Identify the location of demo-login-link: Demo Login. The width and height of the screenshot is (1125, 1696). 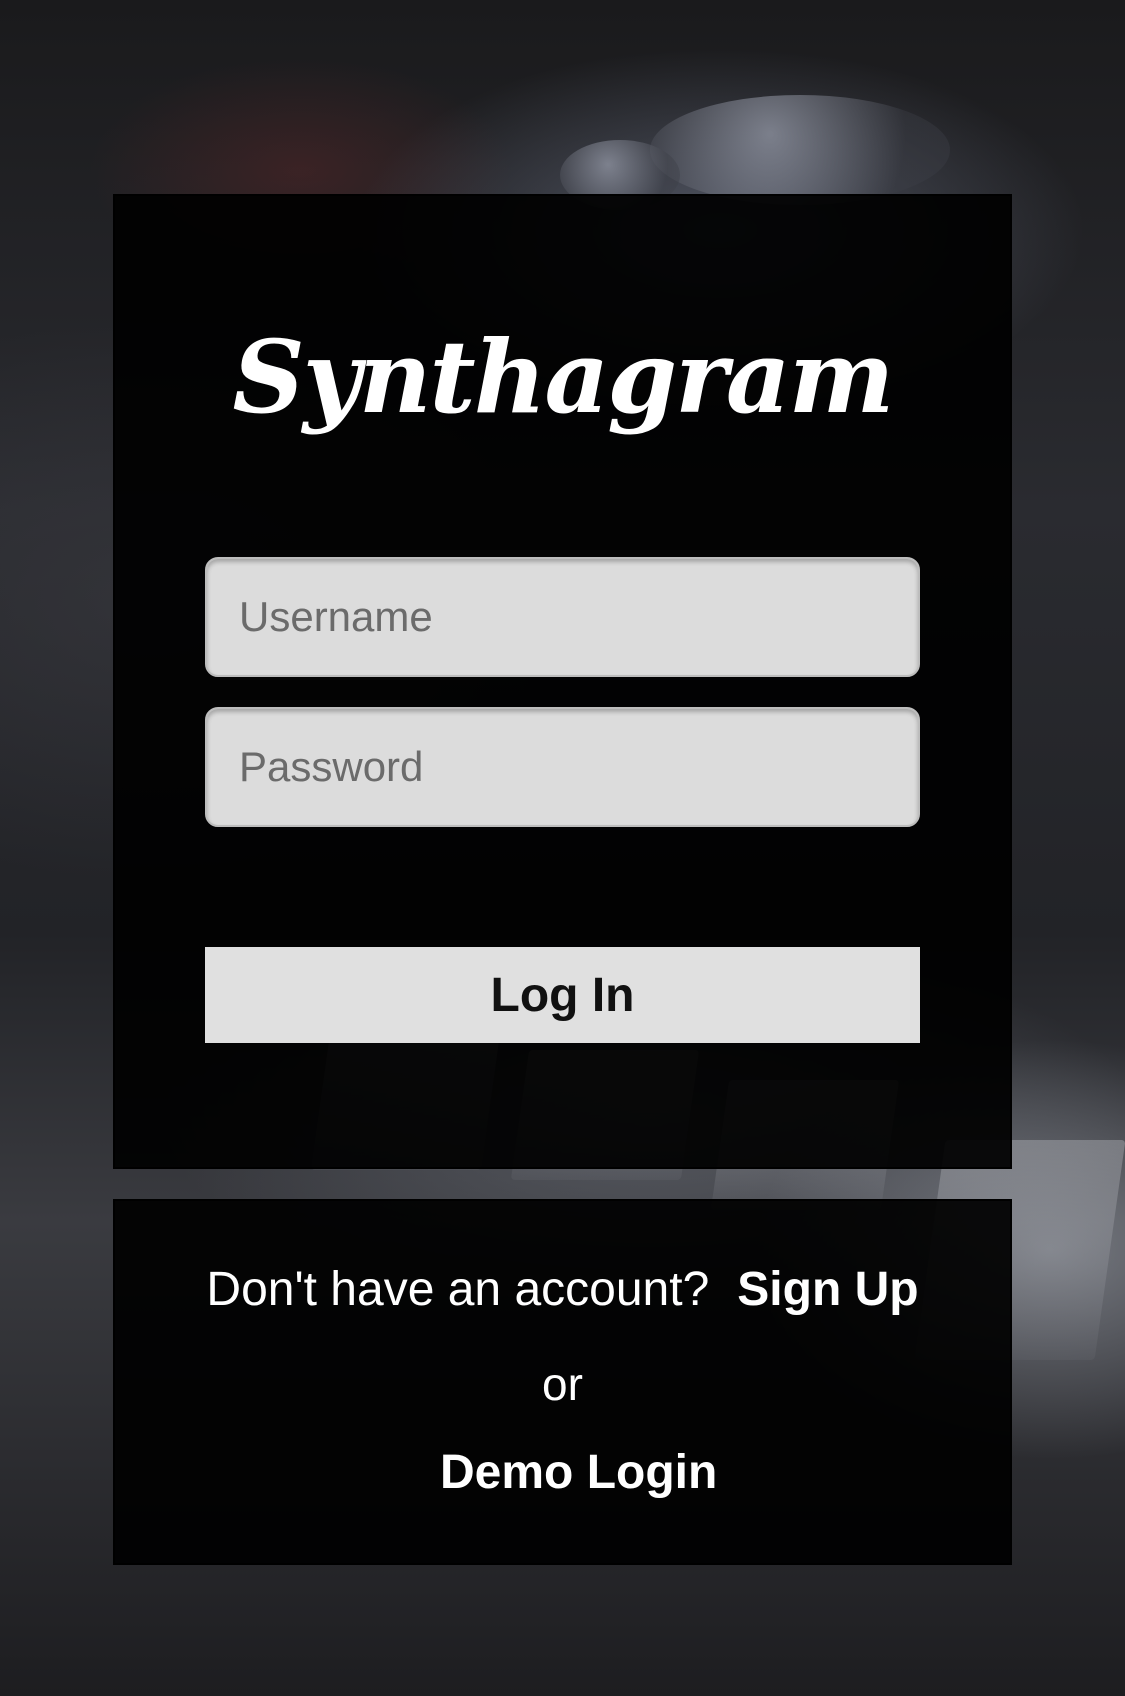
(578, 1472).